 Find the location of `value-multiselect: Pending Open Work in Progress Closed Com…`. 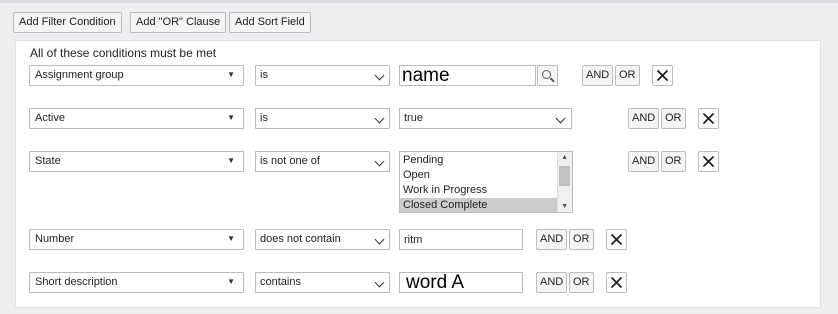

value-multiselect: Pending Open Work in Progress Closed Com… is located at coordinates (486, 182).